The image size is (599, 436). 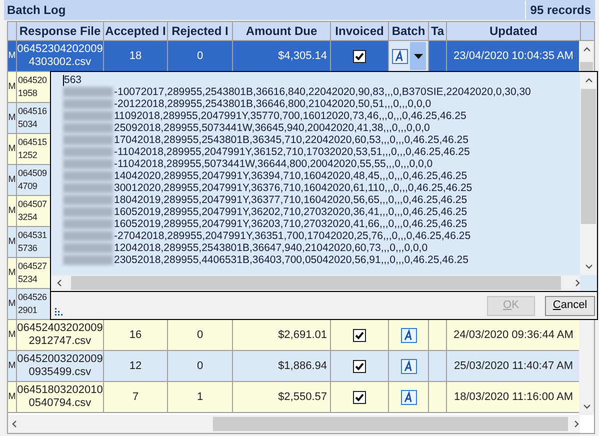 I want to click on table-cell-text: 16, so click(x=135, y=335).